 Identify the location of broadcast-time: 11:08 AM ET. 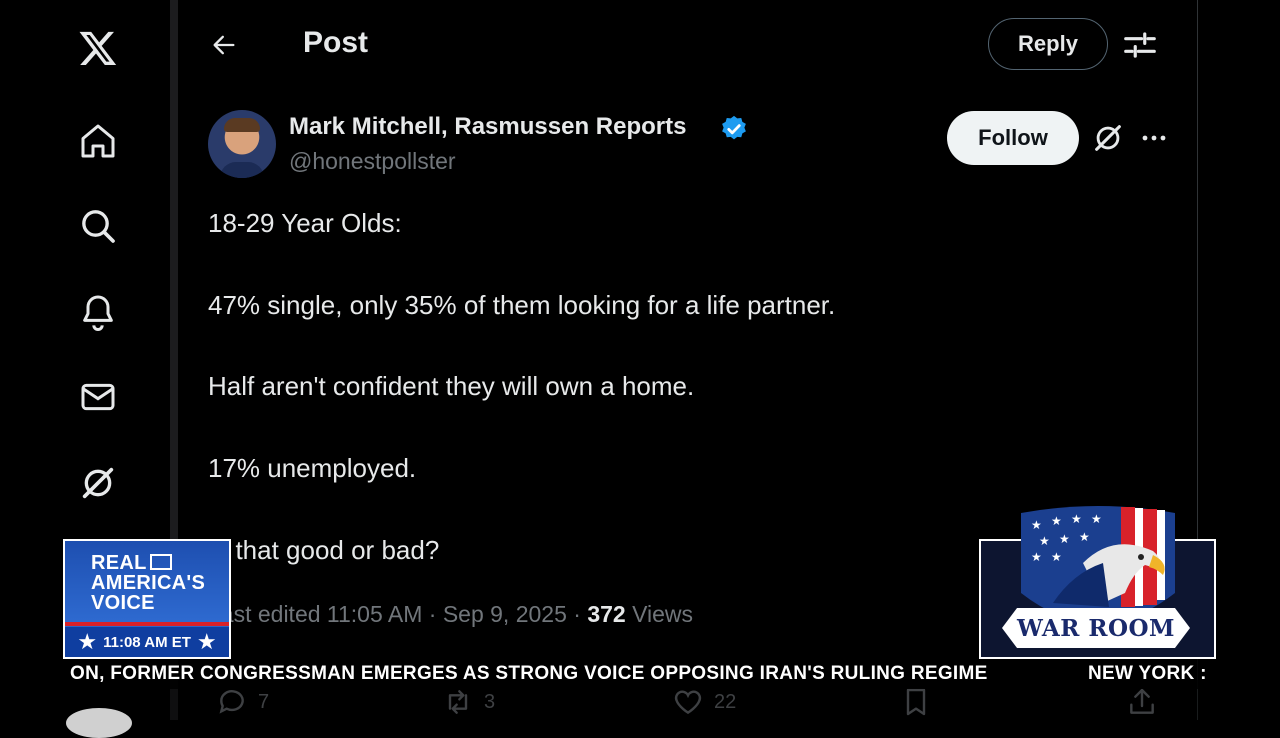
(147, 642).